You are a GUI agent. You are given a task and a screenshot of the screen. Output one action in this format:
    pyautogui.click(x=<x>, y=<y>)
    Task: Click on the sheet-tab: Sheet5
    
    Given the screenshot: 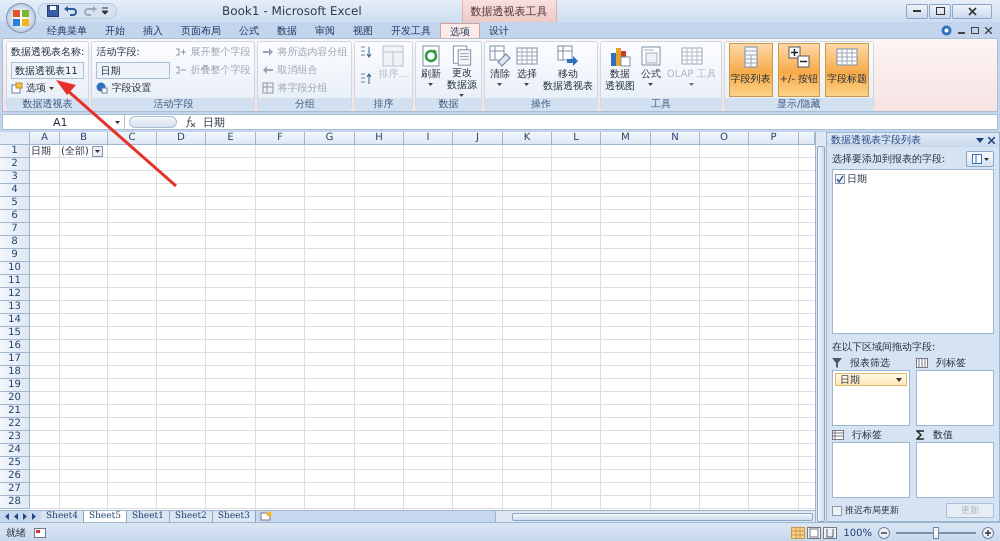 What is the action you would take?
    pyautogui.click(x=105, y=516)
    